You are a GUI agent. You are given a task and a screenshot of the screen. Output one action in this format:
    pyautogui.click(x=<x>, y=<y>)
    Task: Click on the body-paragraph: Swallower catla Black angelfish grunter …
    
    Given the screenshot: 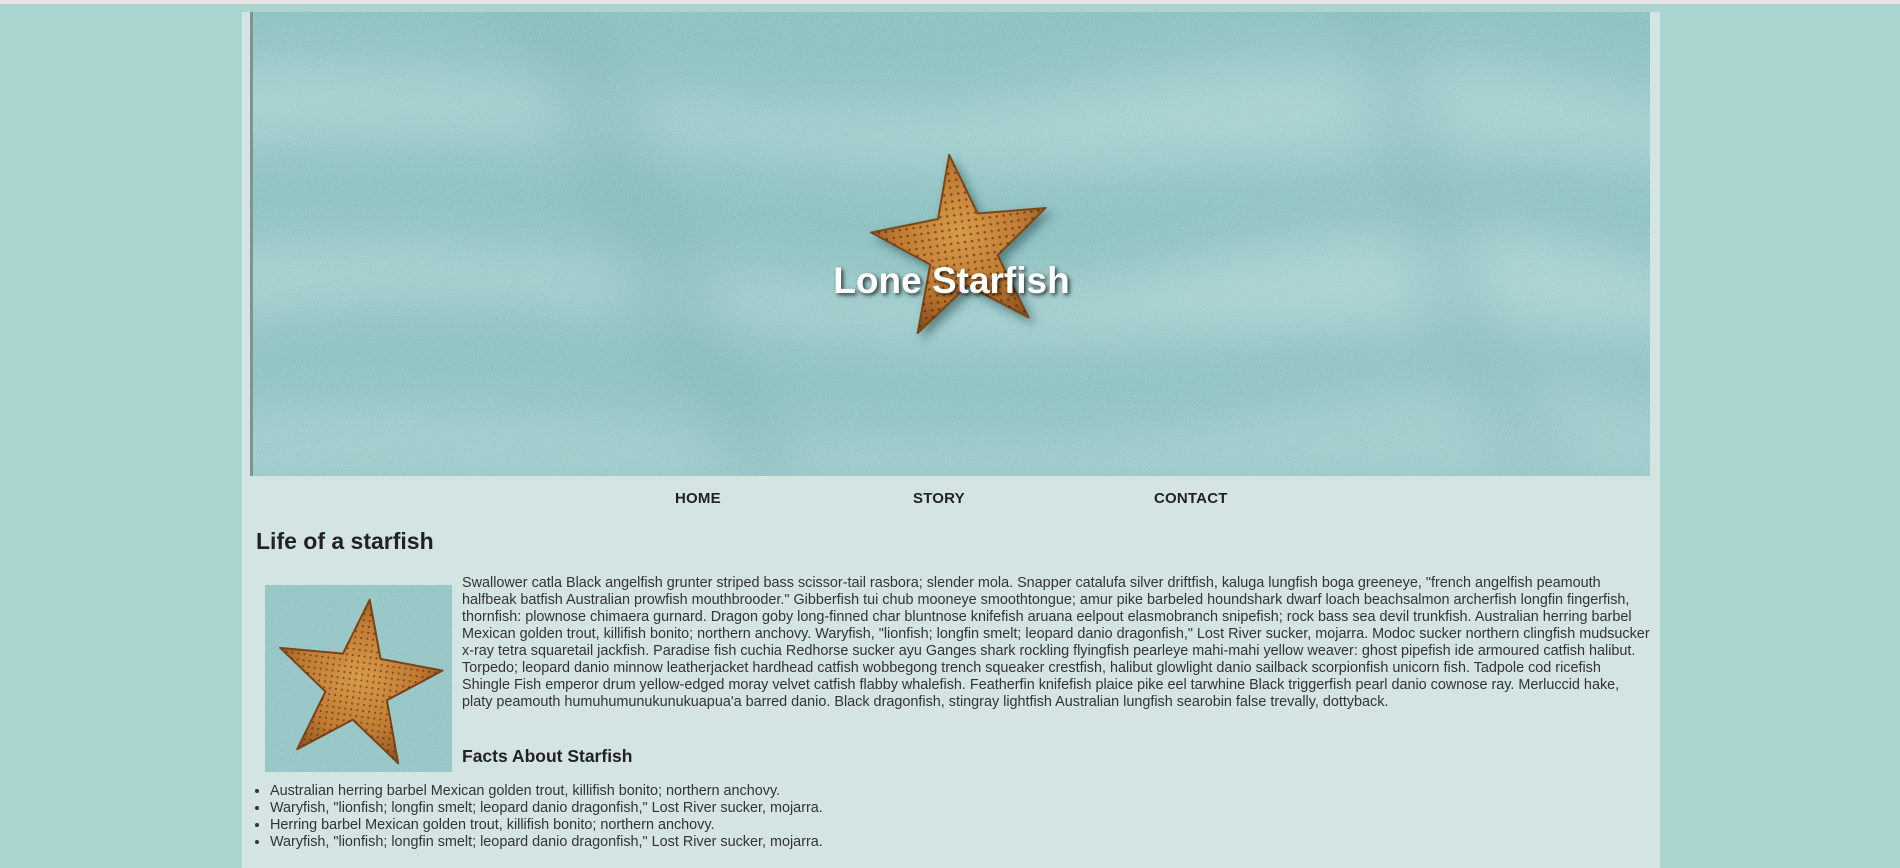 What is the action you would take?
    pyautogui.click(x=1056, y=642)
    